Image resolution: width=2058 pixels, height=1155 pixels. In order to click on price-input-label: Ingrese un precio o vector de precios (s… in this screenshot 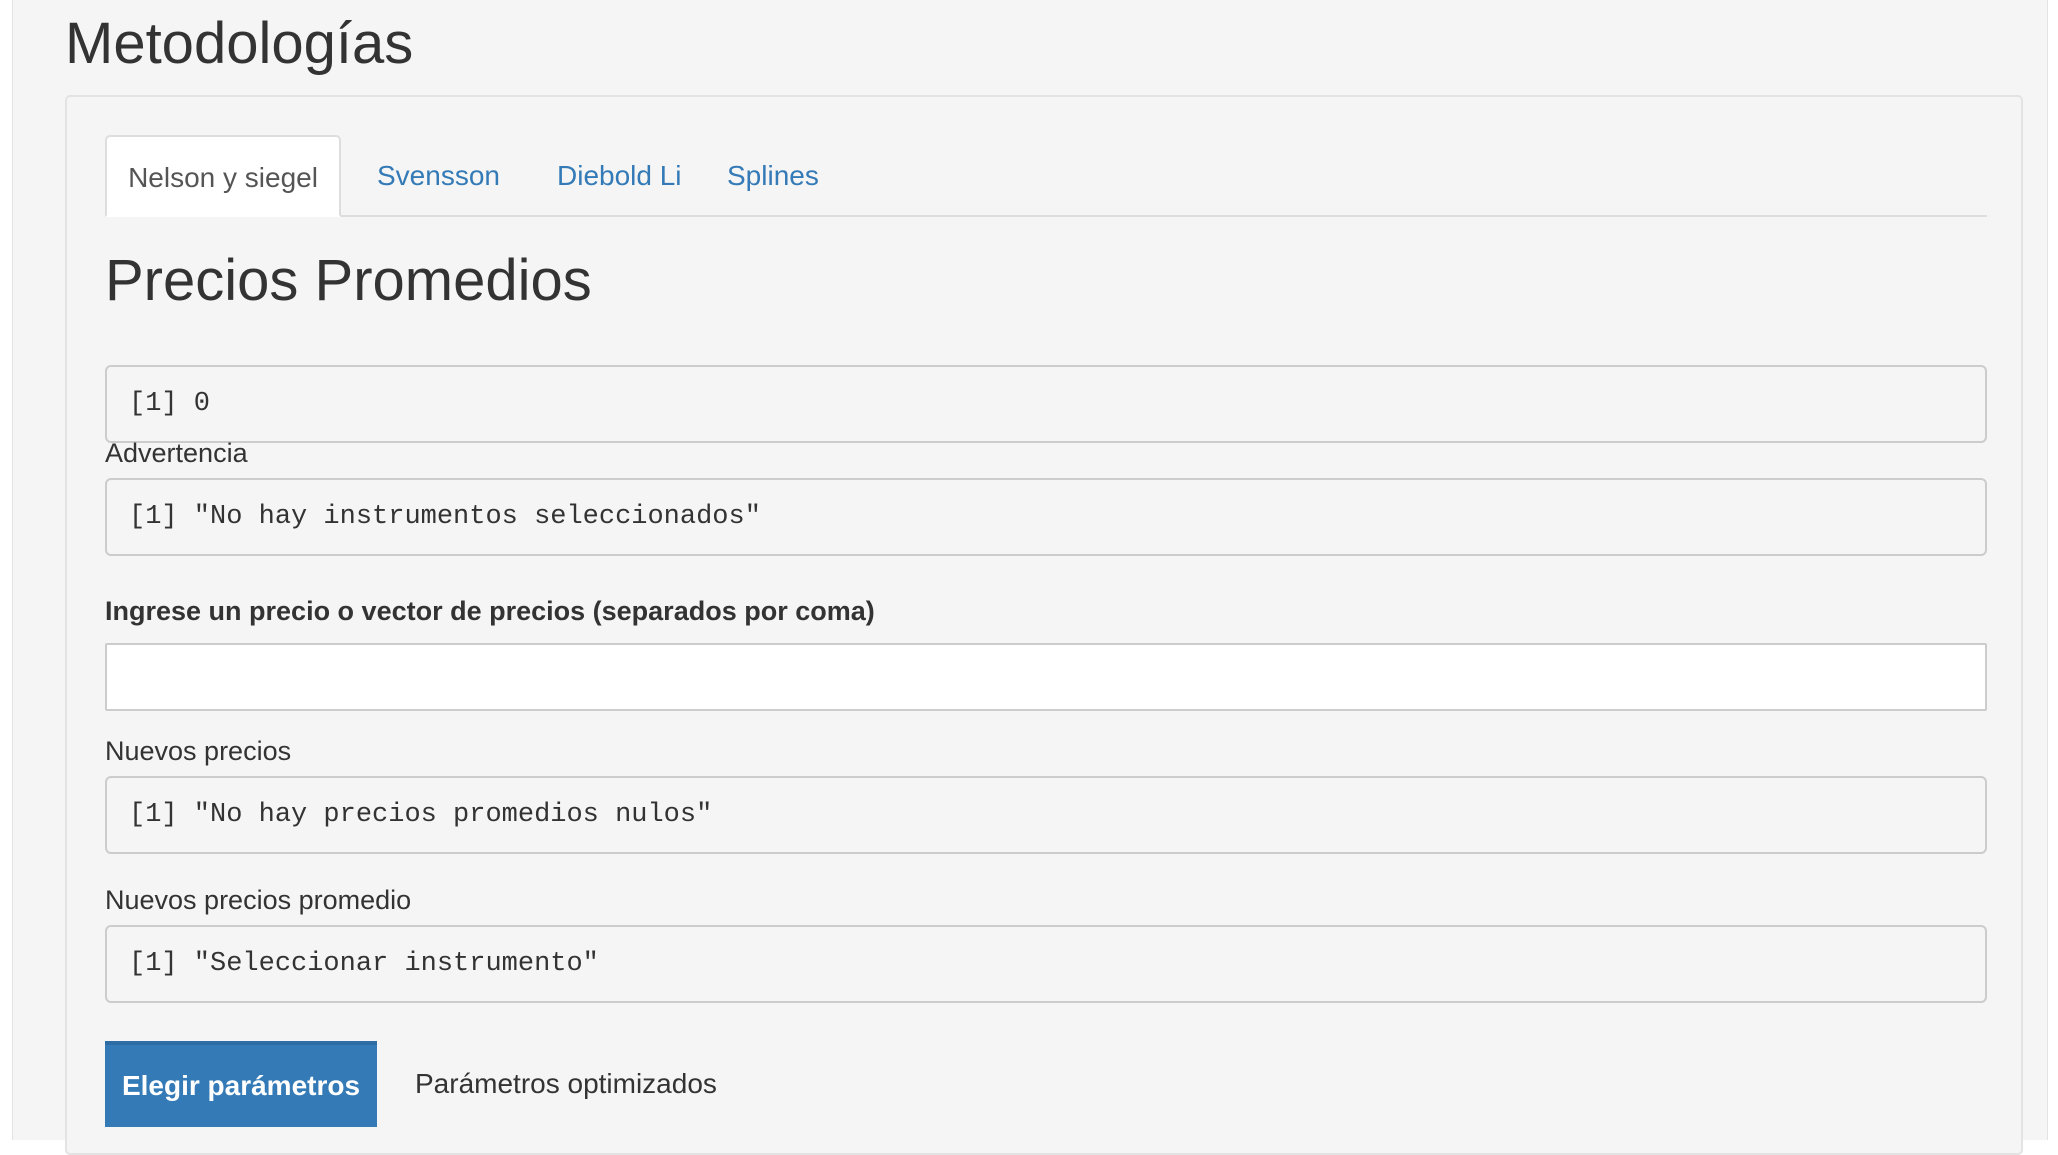, I will do `click(490, 611)`.